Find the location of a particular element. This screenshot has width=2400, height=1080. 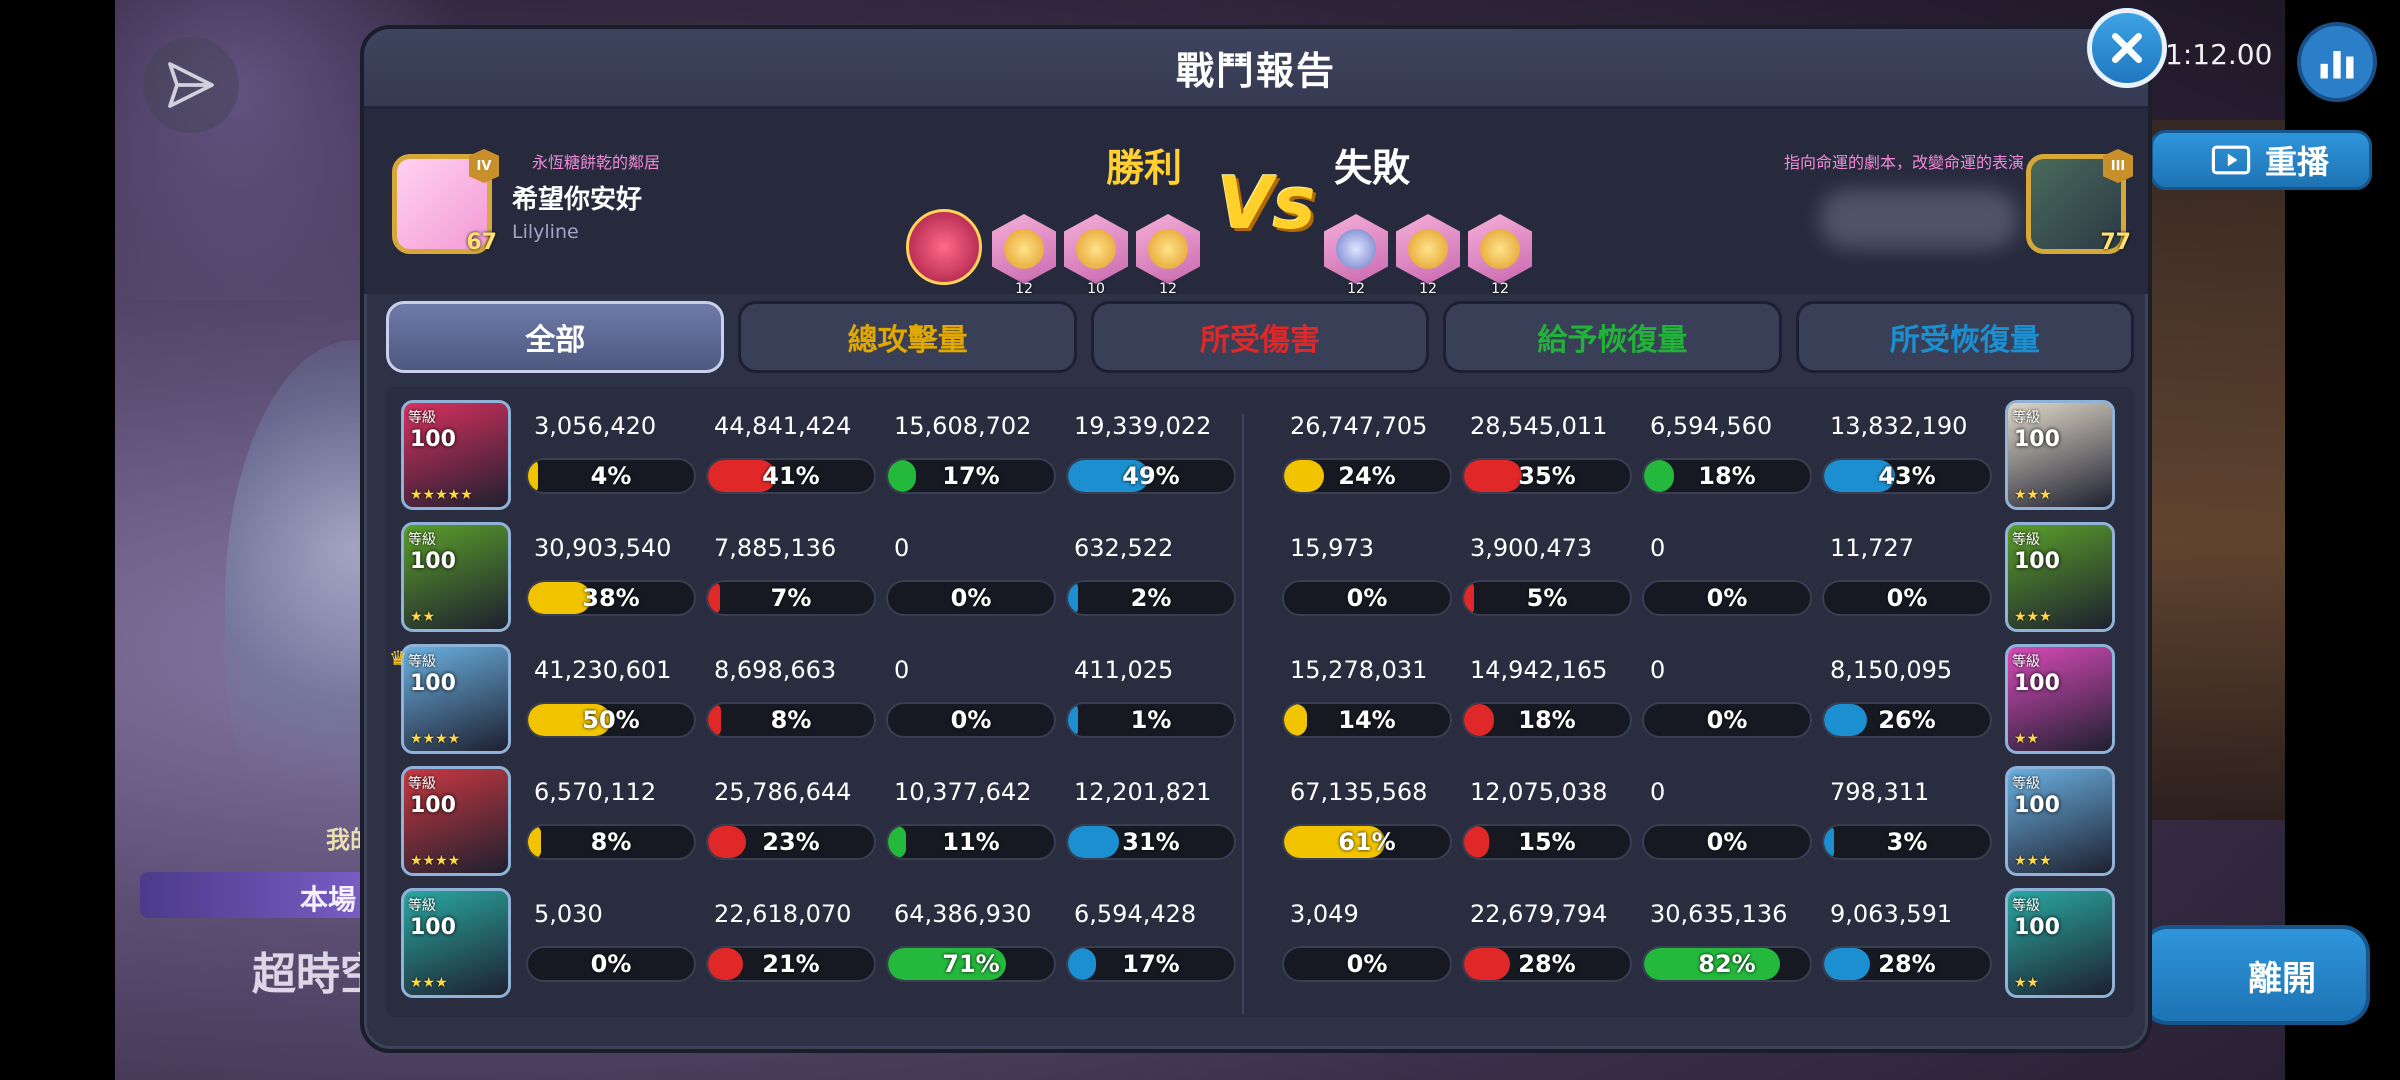

healing-received-percent: 3% is located at coordinates (1907, 842).